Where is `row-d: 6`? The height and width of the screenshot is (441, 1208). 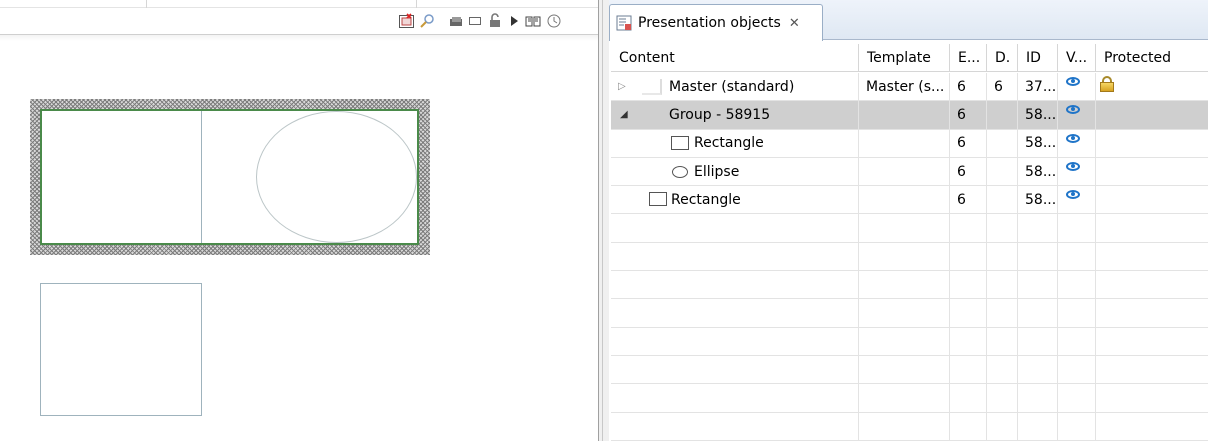 row-d: 6 is located at coordinates (1002, 87).